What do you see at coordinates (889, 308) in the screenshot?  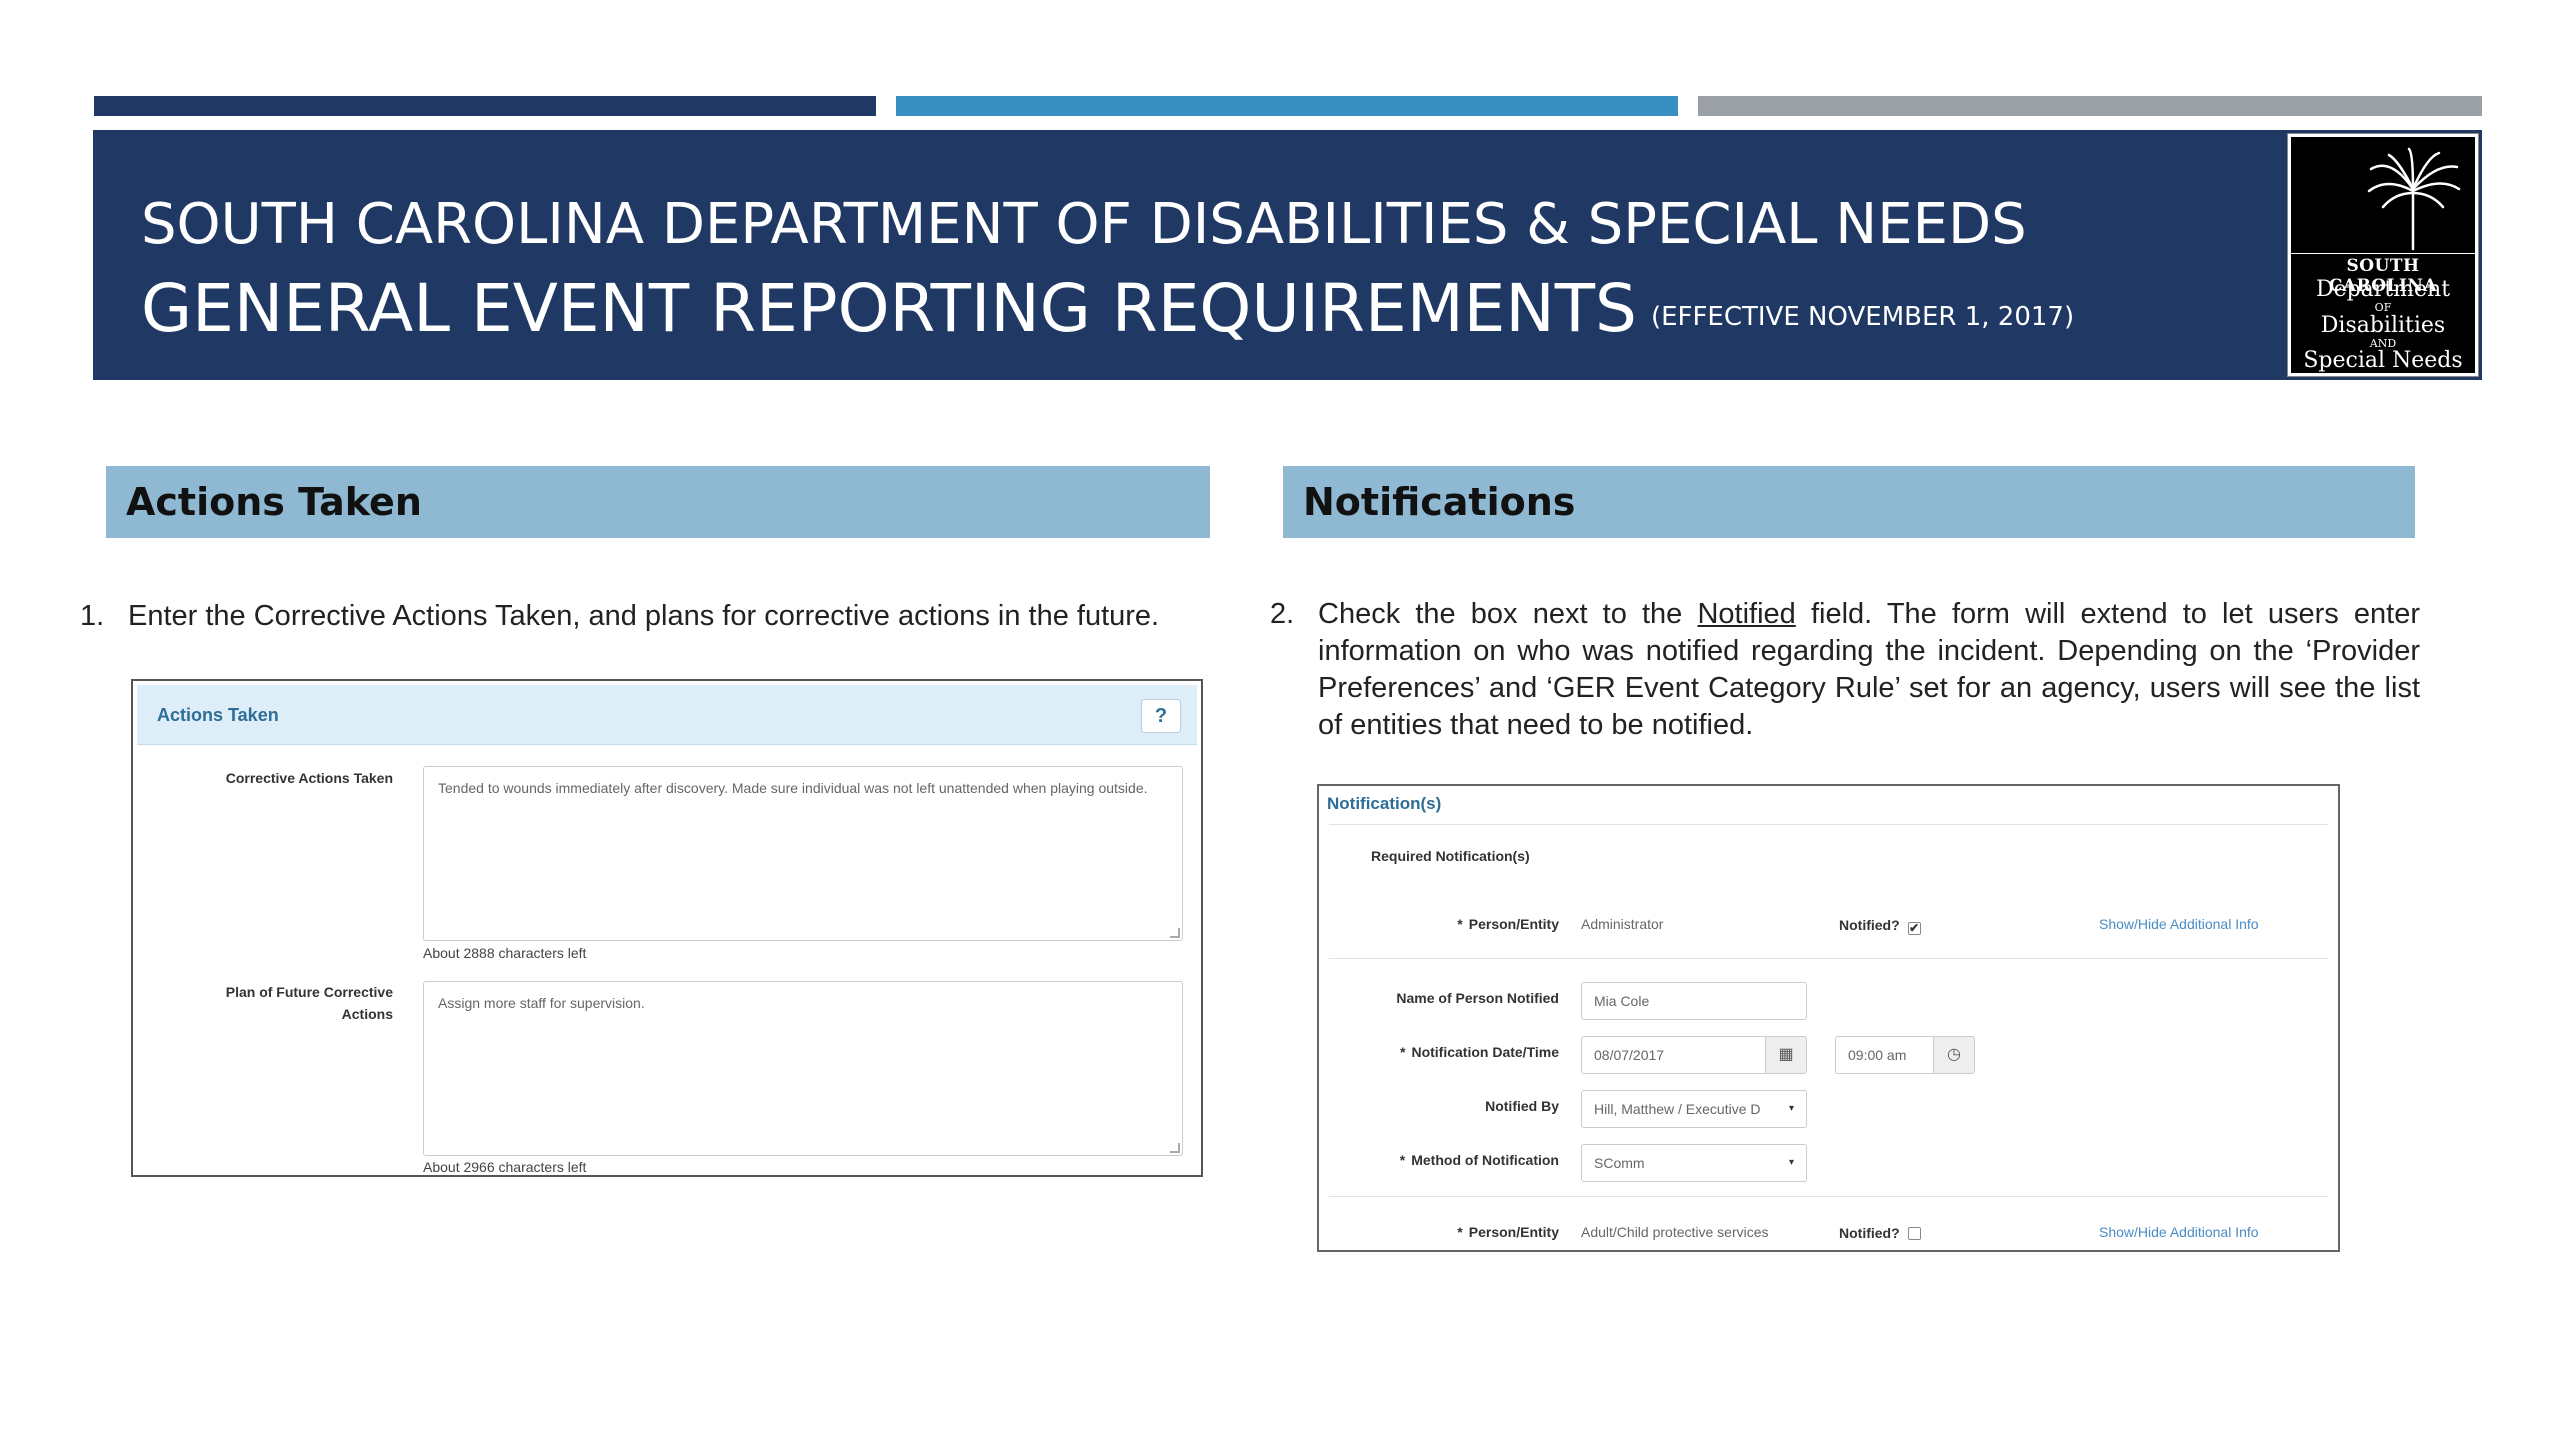 I see `title-line-2-text: GENERAL EVENT REPORTING REQUIREMENTS` at bounding box center [889, 308].